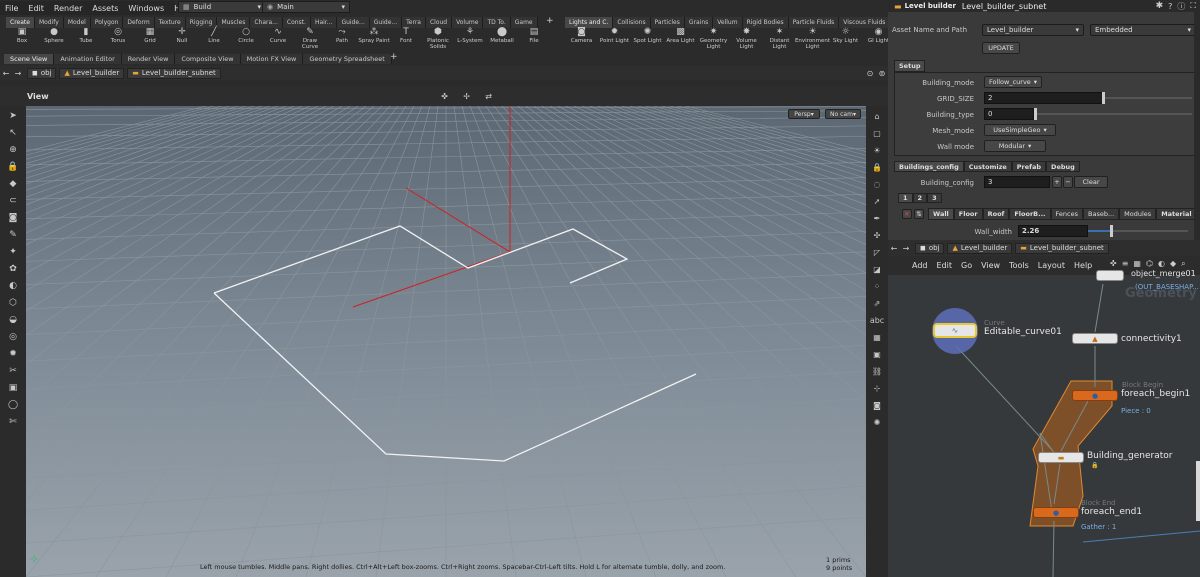  Describe the element at coordinates (877, 252) in the screenshot. I see `wire-icon: ◸` at that location.